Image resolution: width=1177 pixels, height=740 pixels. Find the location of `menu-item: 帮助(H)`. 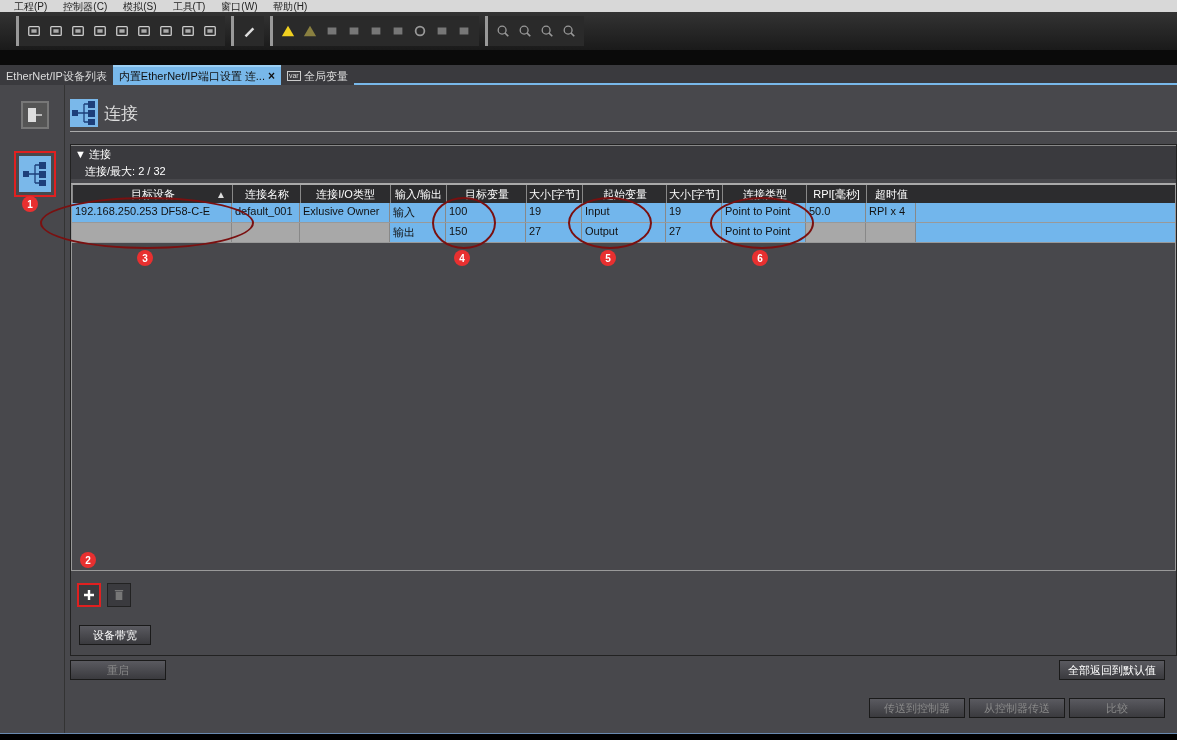

menu-item: 帮助(H) is located at coordinates (290, 7).